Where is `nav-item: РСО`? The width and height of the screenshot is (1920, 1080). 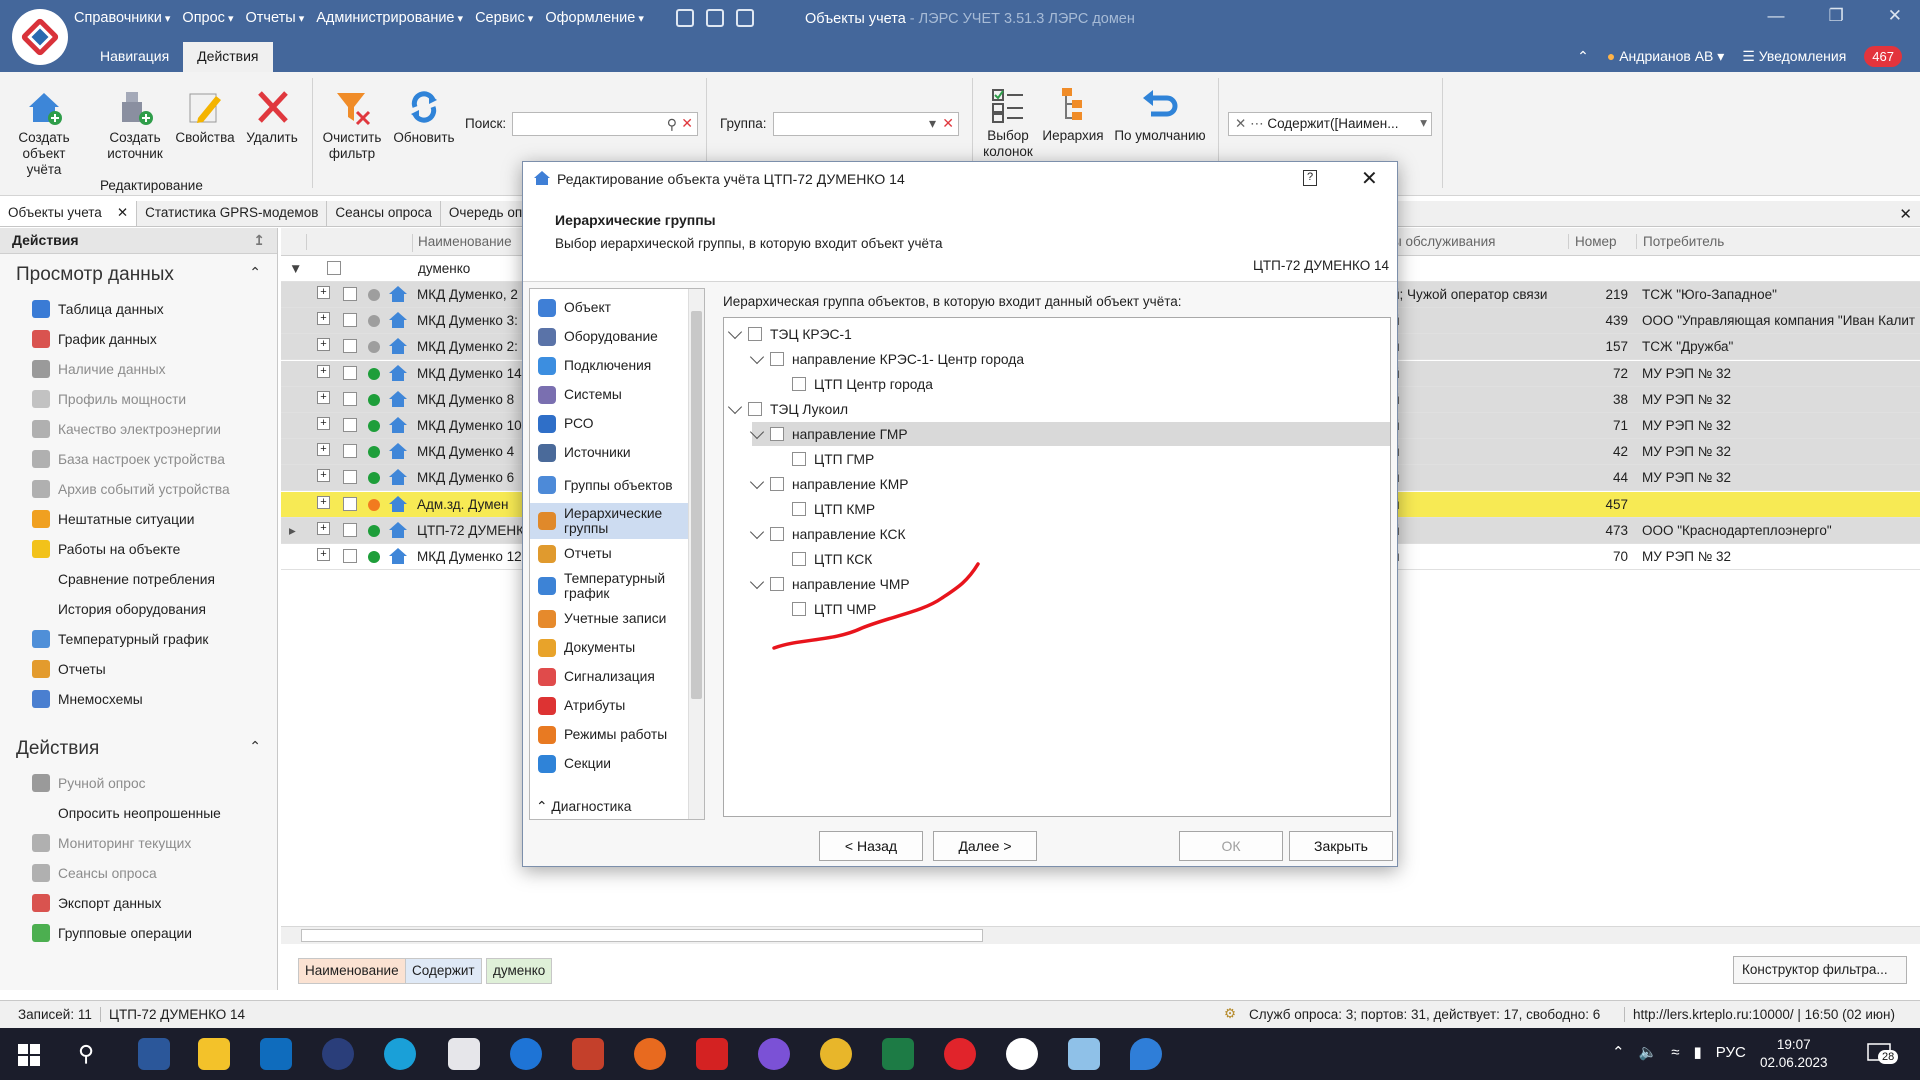
nav-item: РСО is located at coordinates (617, 423).